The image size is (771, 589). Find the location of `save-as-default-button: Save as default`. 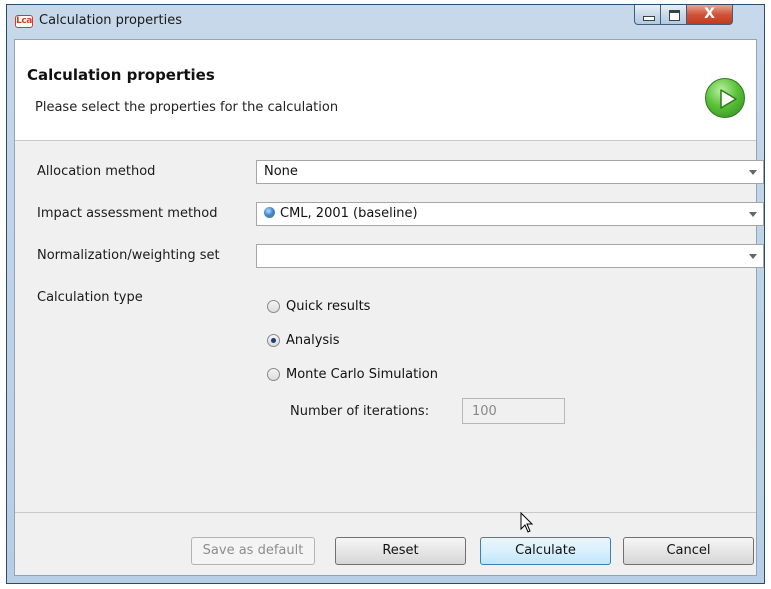

save-as-default-button: Save as default is located at coordinates (253, 551).